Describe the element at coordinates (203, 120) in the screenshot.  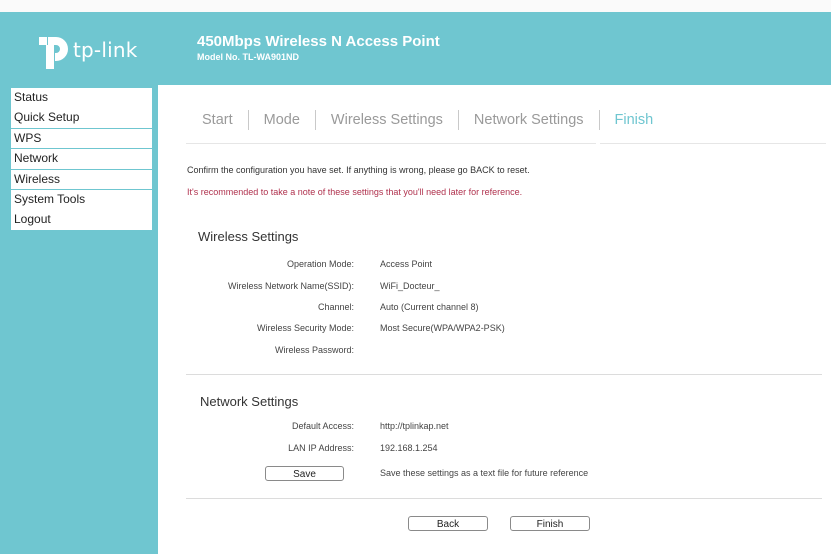
I see `step-start: Start` at that location.